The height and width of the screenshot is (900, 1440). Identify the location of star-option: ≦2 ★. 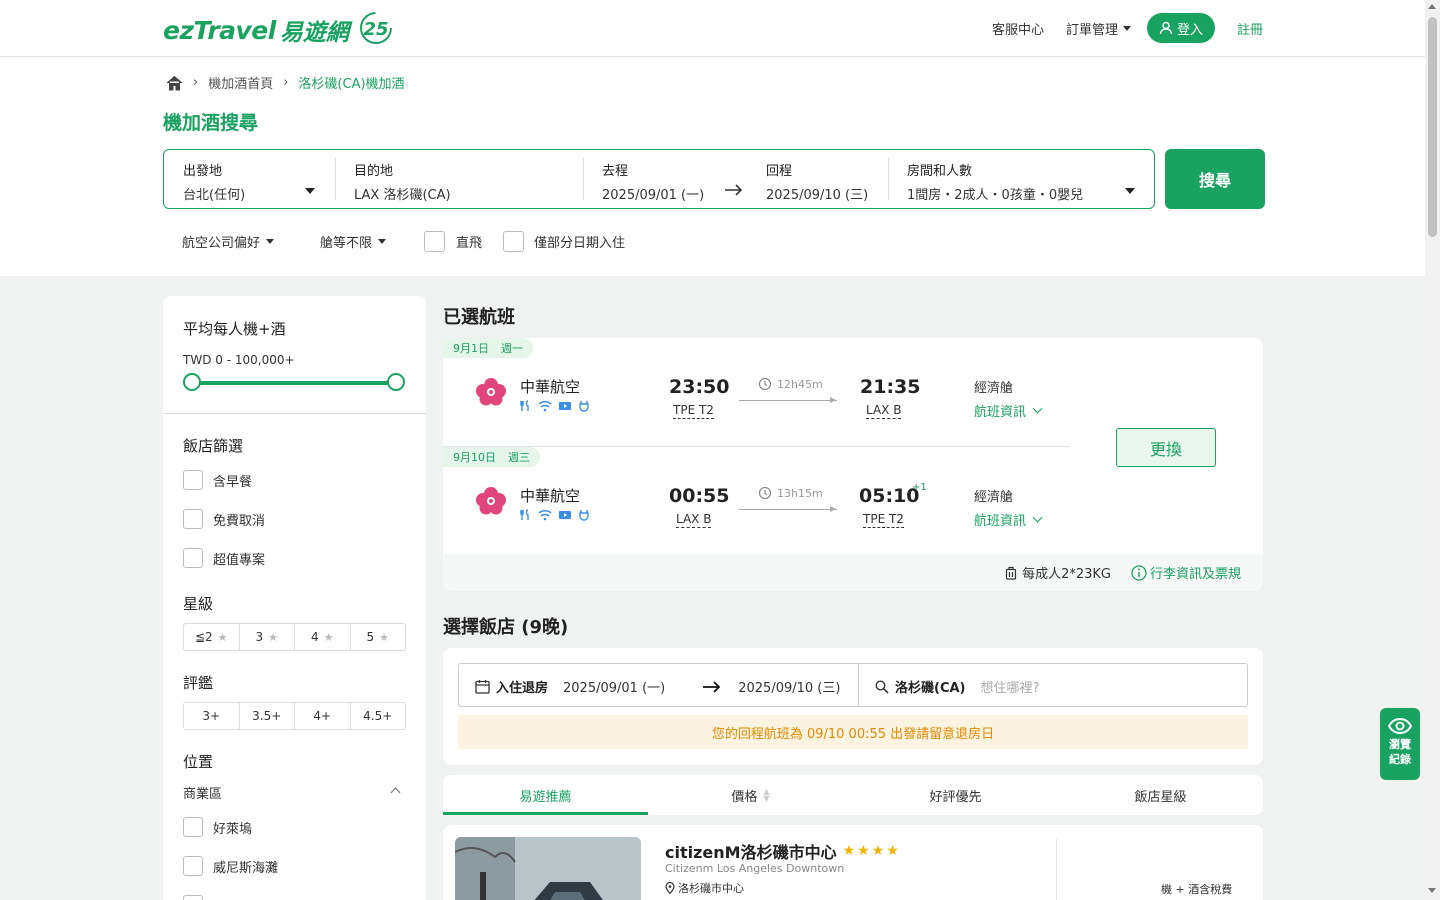
(212, 637).